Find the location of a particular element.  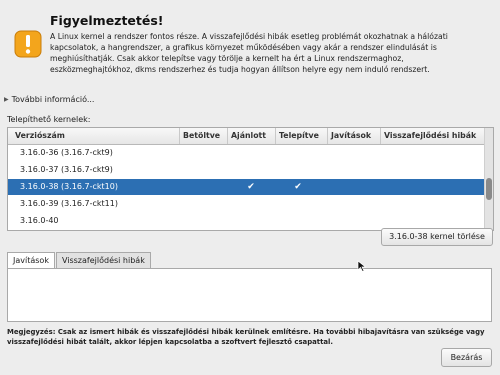

remove-kernel-button: 3.16.0-38 kernel törlése is located at coordinates (437, 237).